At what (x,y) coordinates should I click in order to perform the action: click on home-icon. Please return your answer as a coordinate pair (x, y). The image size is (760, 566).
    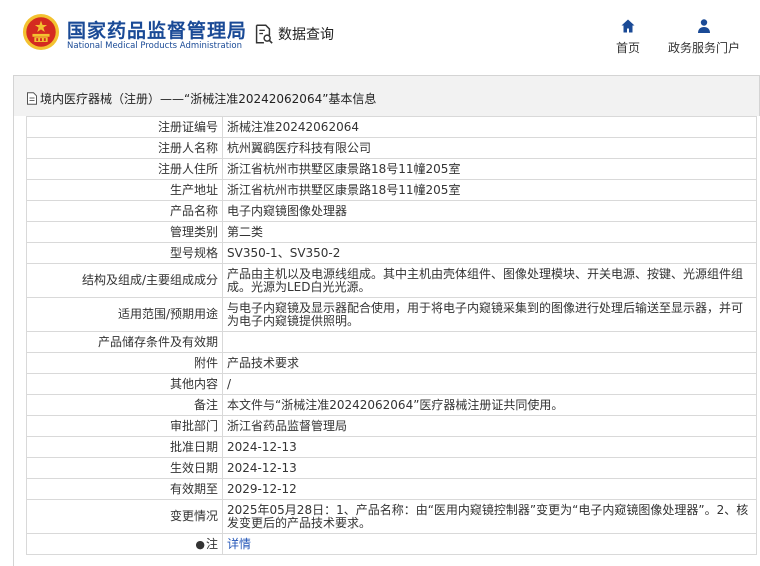
    Looking at the image, I should click on (628, 26).